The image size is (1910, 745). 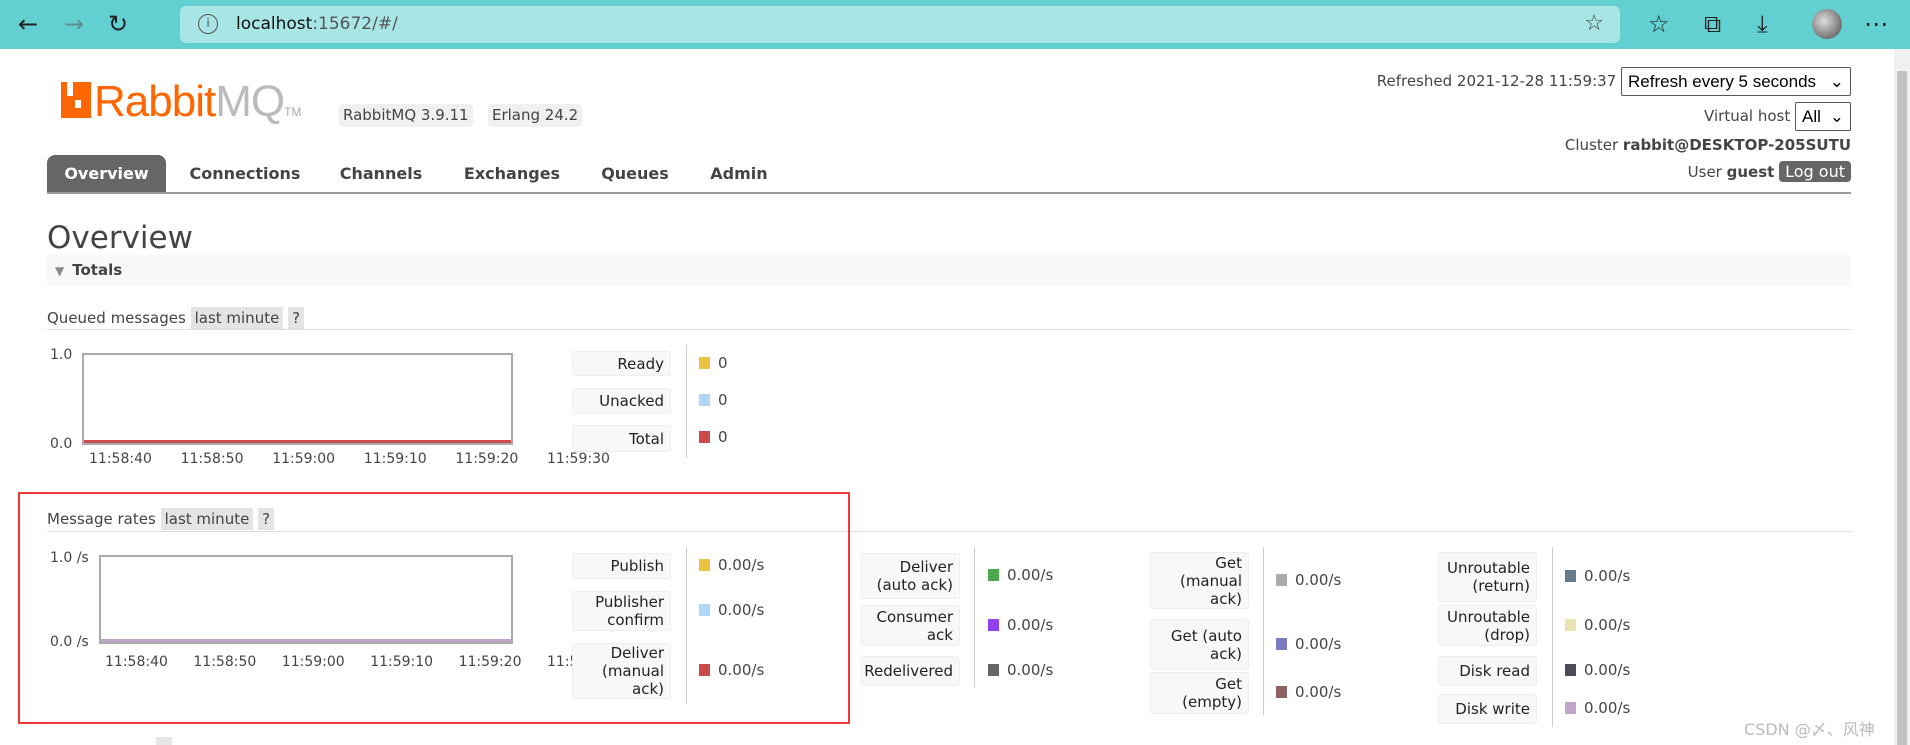 What do you see at coordinates (176, 318) in the screenshot?
I see `queued-messages-header: Queued messages last minute ?` at bounding box center [176, 318].